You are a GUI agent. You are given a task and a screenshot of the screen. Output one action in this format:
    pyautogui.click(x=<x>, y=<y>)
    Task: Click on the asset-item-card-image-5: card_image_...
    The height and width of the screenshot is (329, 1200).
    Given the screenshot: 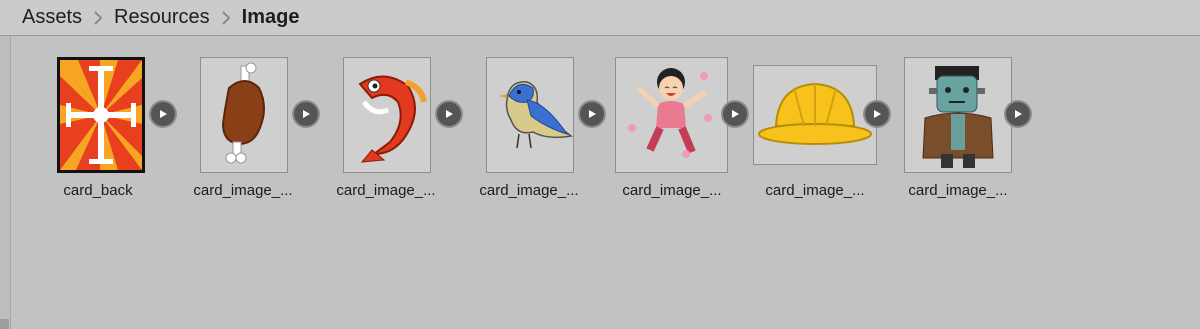 What is the action you would take?
    pyautogui.click(x=825, y=131)
    